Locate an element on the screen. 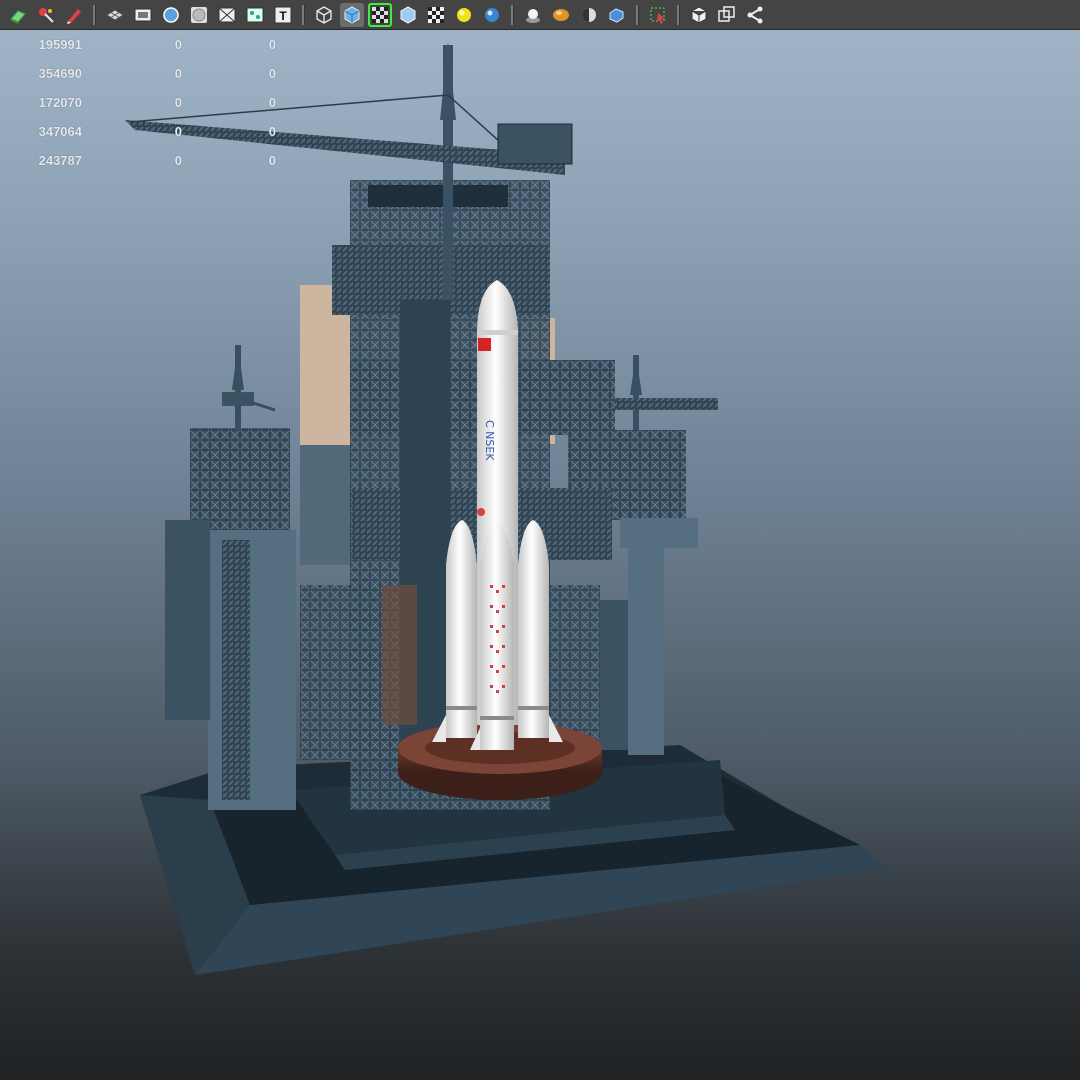 The height and width of the screenshot is (1080, 1080). gate-mask-button is located at coordinates (199, 15).